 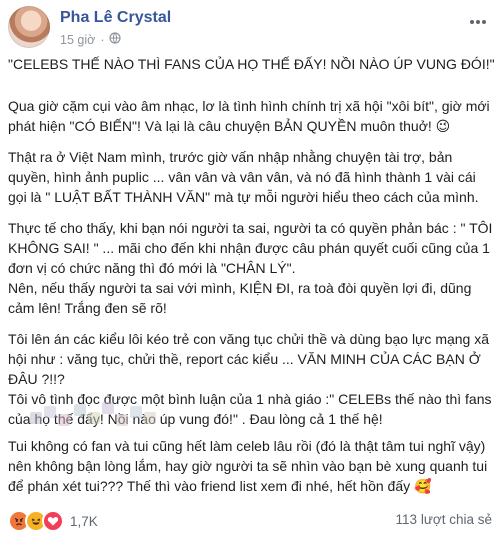 I want to click on more-options-icon, so click(x=478, y=22).